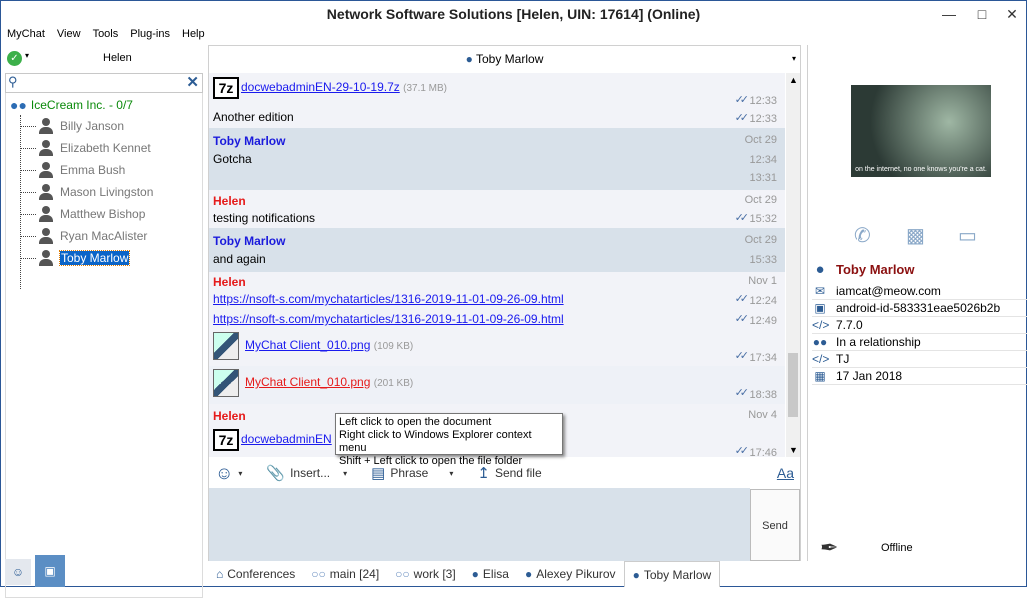 This screenshot has height=598, width=1027. Describe the element at coordinates (81, 126) in the screenshot. I see `contact-billy-janson: Billy Janson` at that location.